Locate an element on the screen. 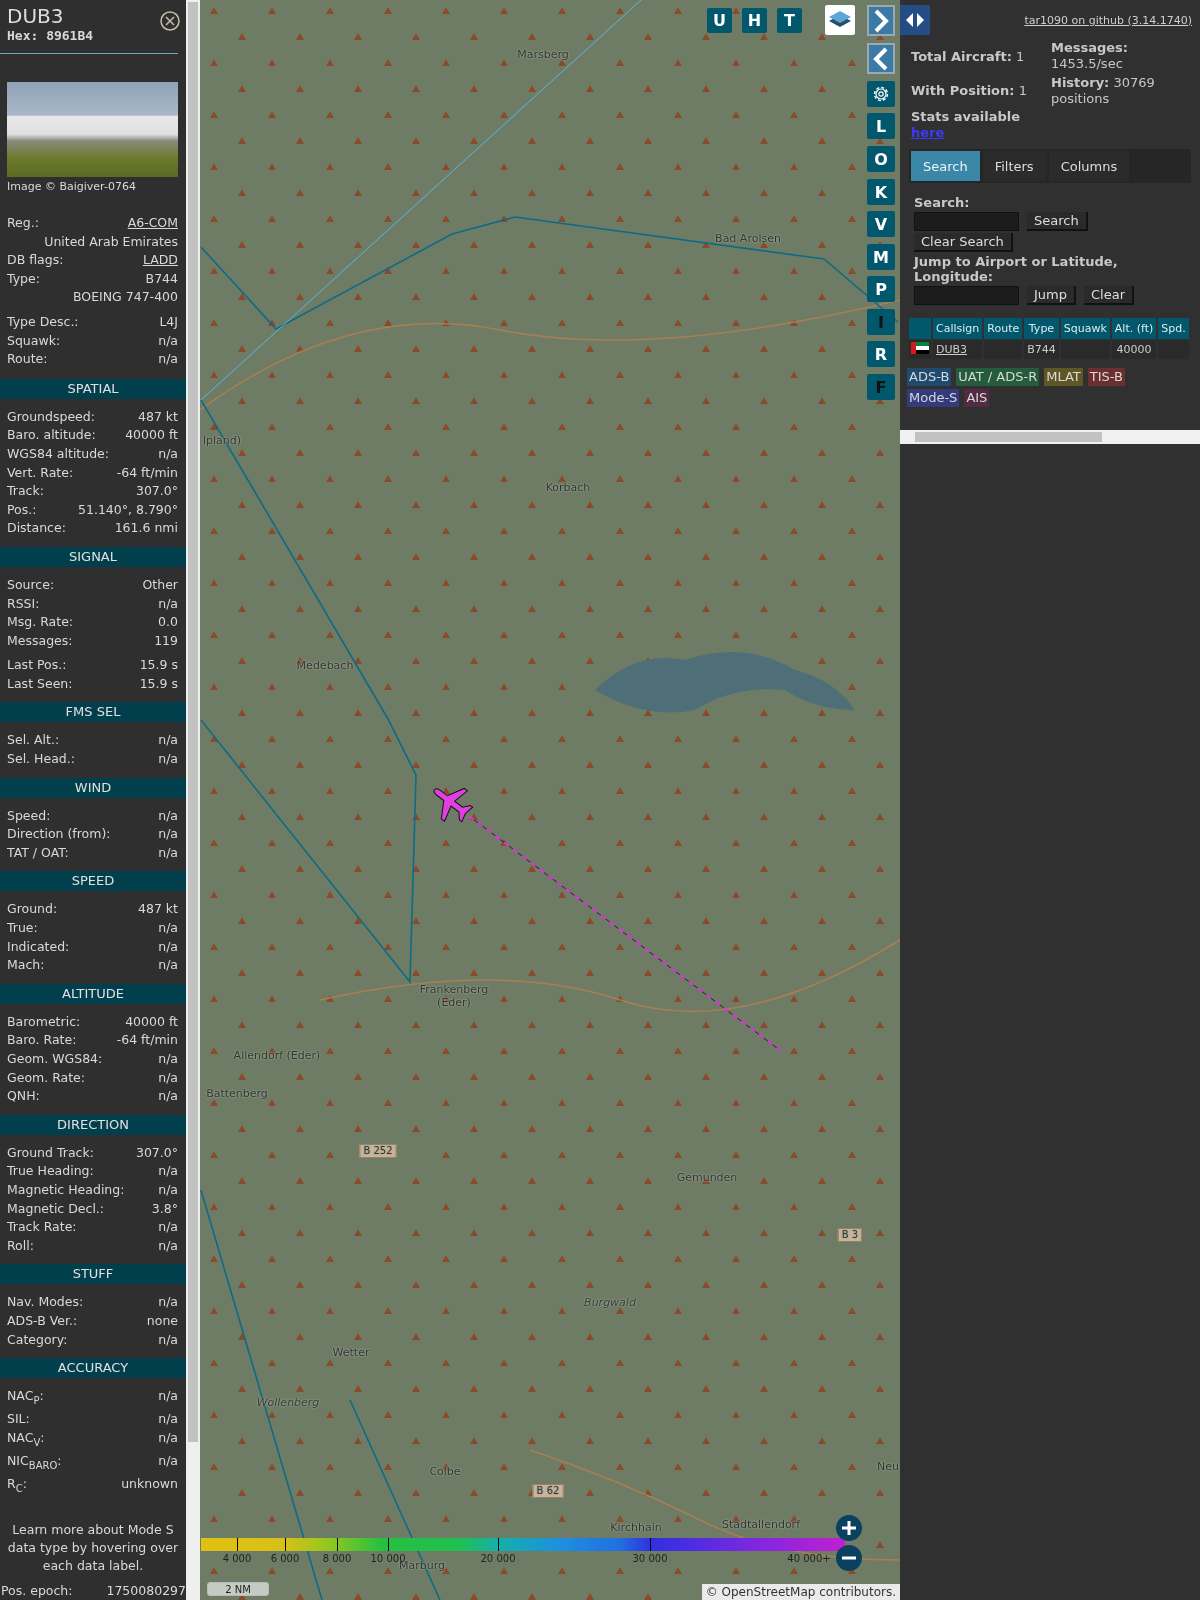 This screenshot has width=1200, height=1600. map-toggle-button: R is located at coordinates (881, 354).